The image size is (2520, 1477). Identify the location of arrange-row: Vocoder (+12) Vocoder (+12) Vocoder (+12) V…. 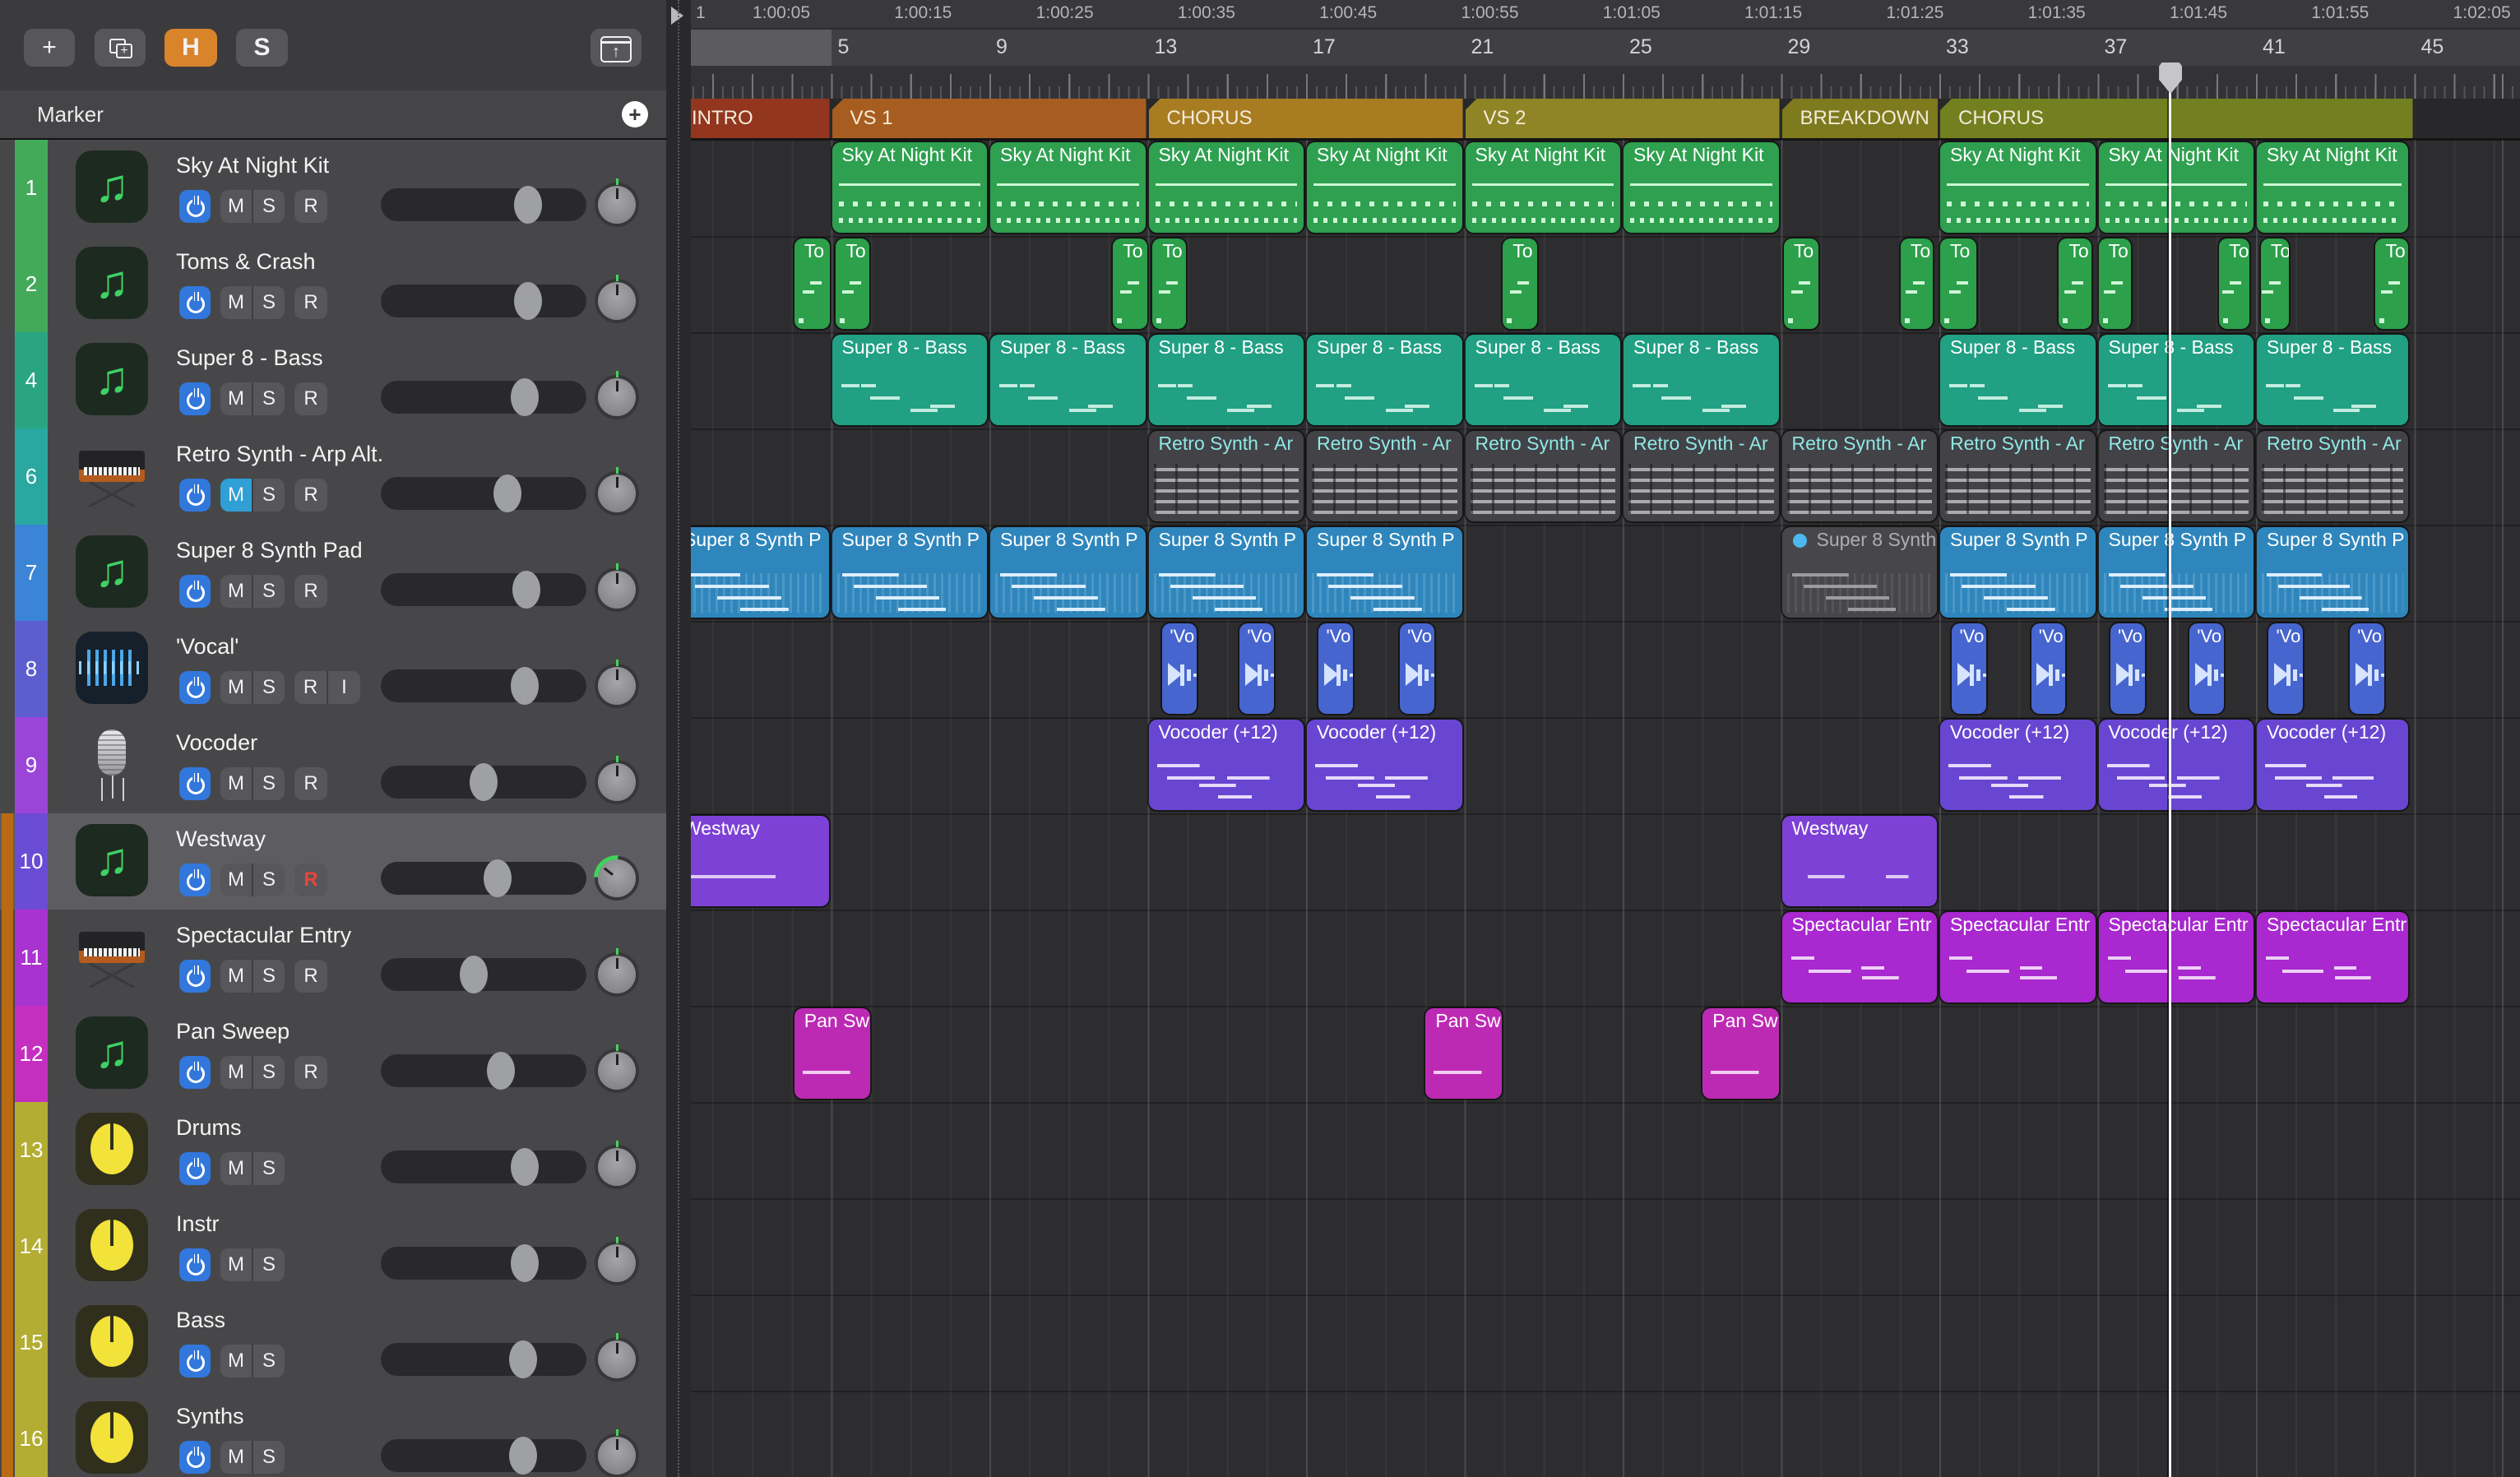
(1605, 766).